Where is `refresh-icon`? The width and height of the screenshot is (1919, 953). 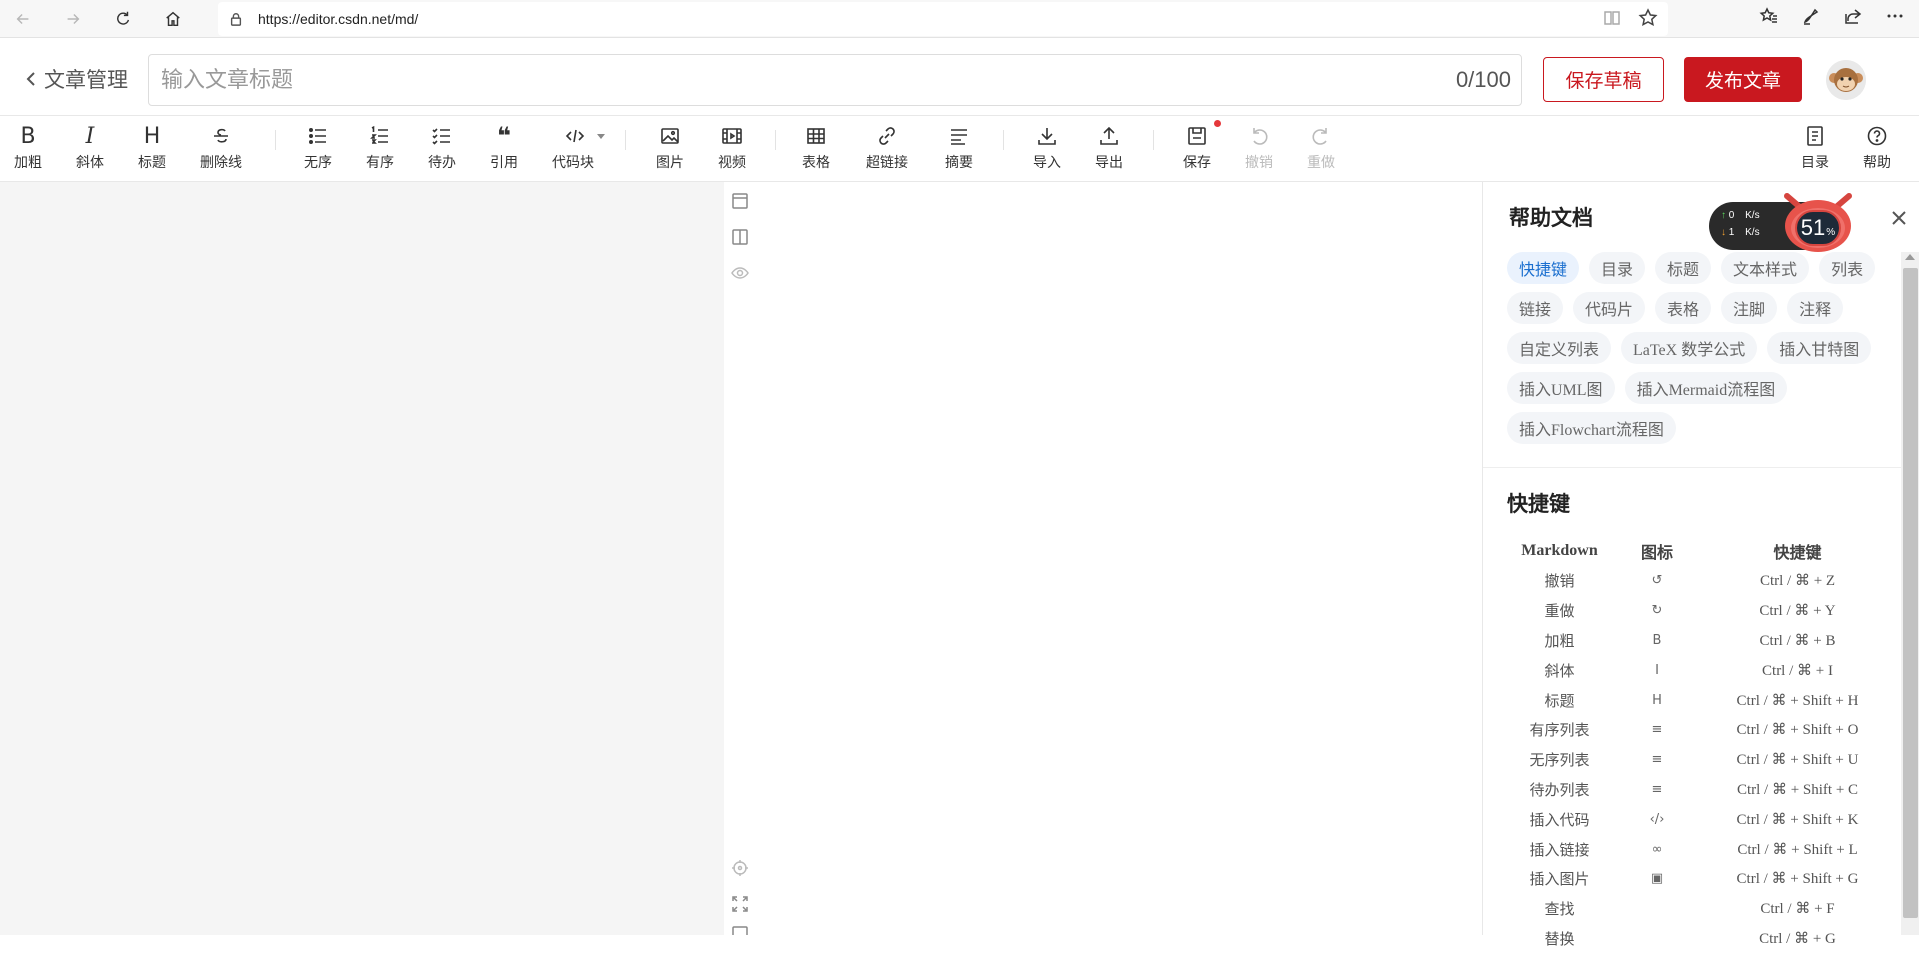 refresh-icon is located at coordinates (123, 18).